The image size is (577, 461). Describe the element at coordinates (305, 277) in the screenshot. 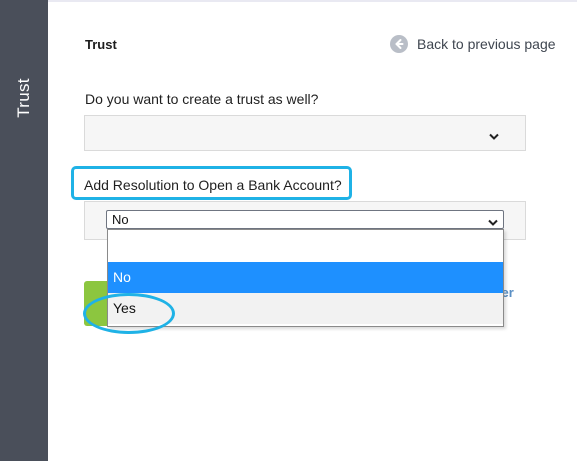

I see `option-no: No` at that location.